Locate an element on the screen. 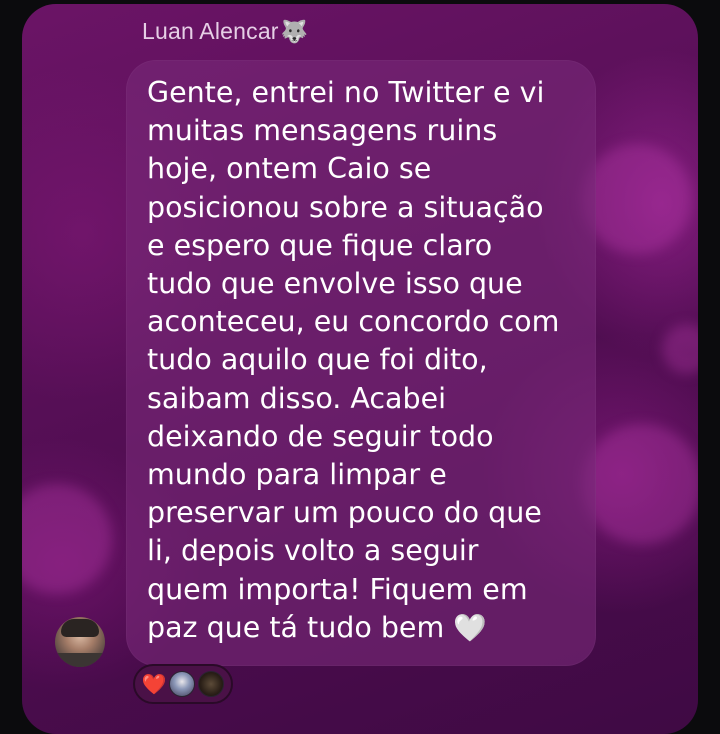 This screenshot has width=720, height=734. sender-avatar is located at coordinates (80, 642).